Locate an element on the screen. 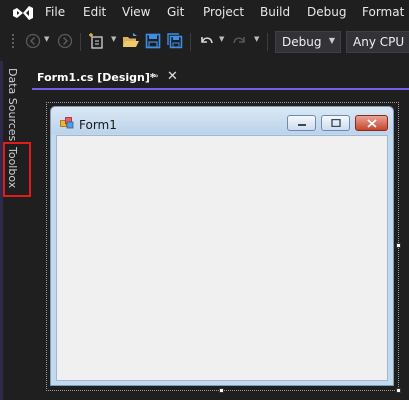 This screenshot has height=400, width=409. menu-project: Project is located at coordinates (223, 12).